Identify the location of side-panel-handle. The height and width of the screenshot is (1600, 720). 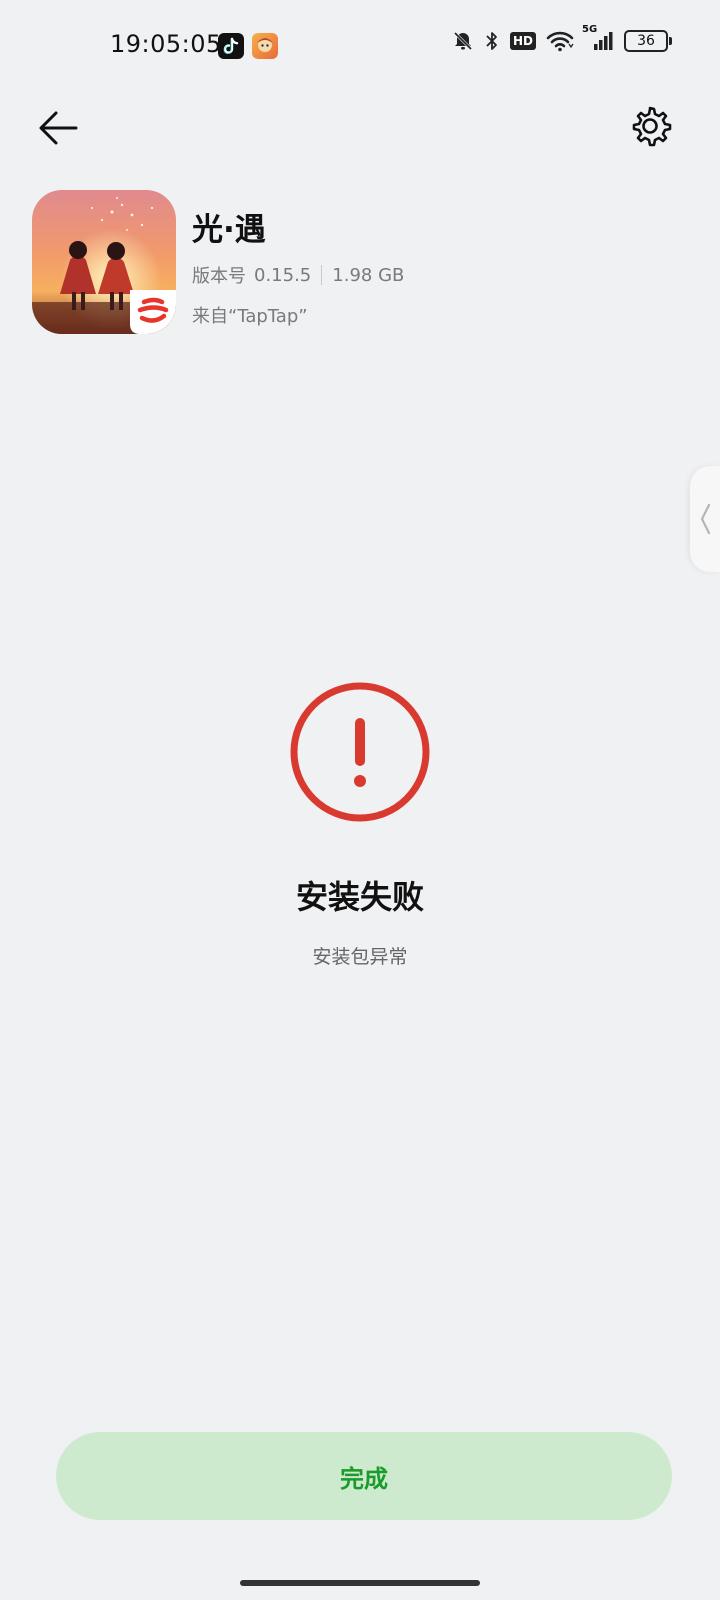
(705, 519).